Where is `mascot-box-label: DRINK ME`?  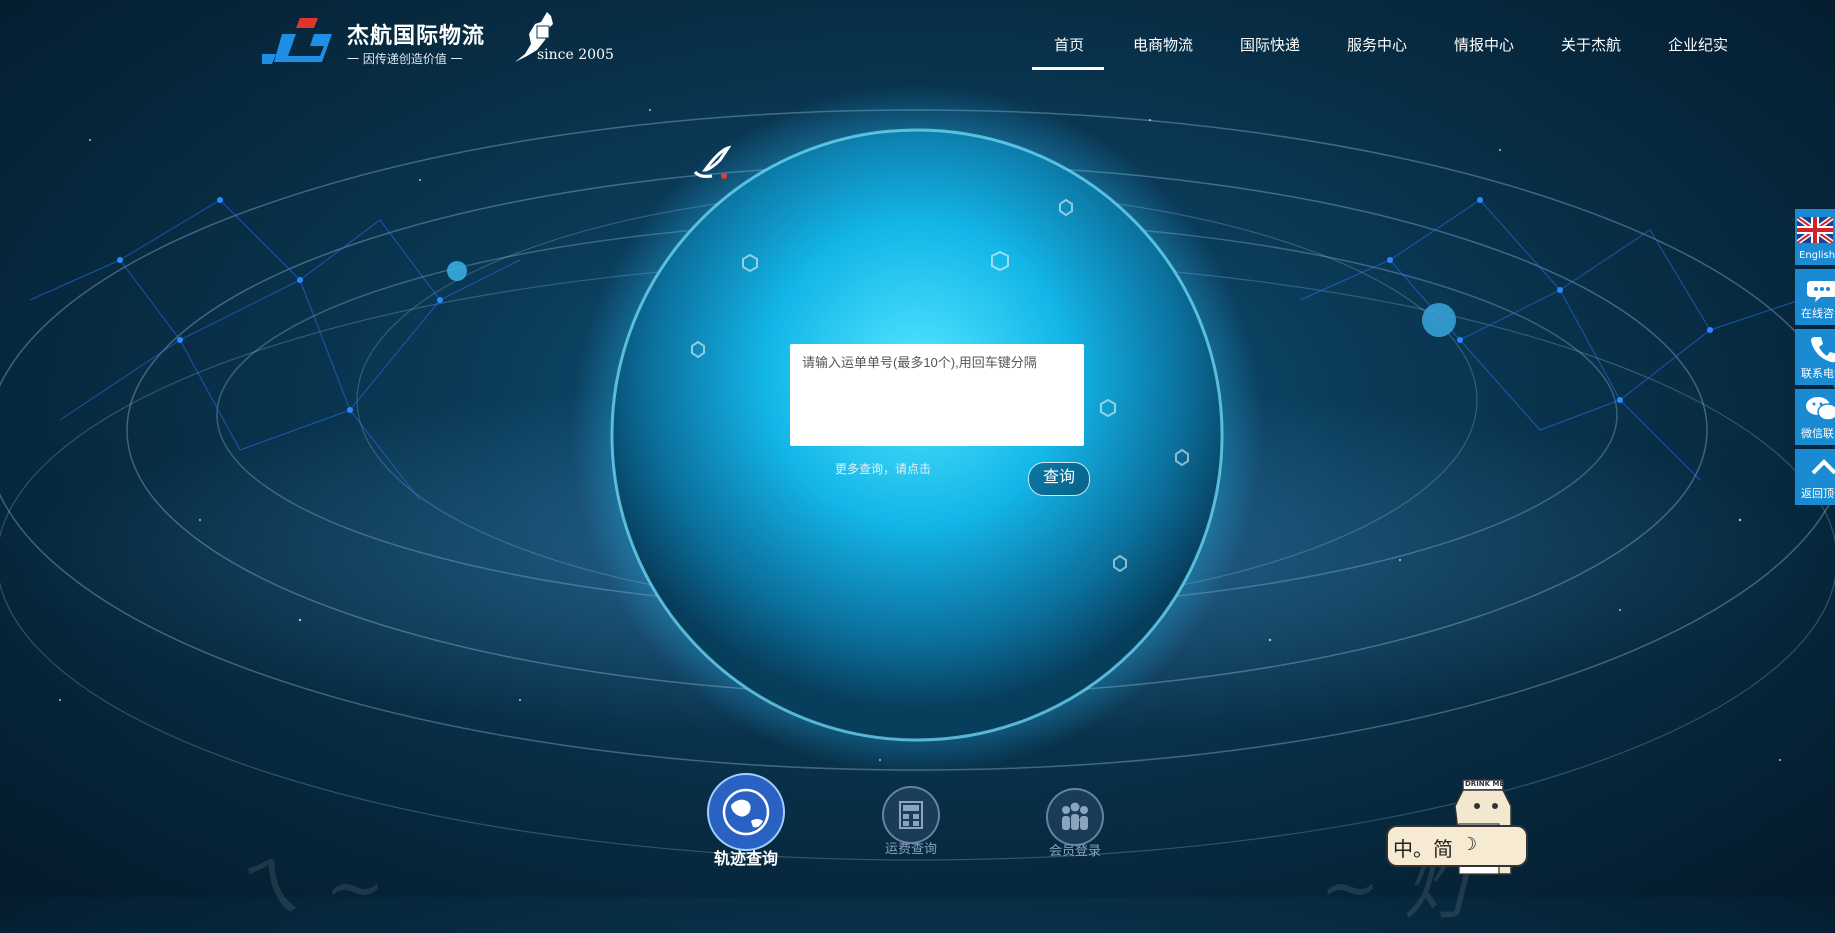
mascot-box-label: DRINK ME is located at coordinates (1485, 784).